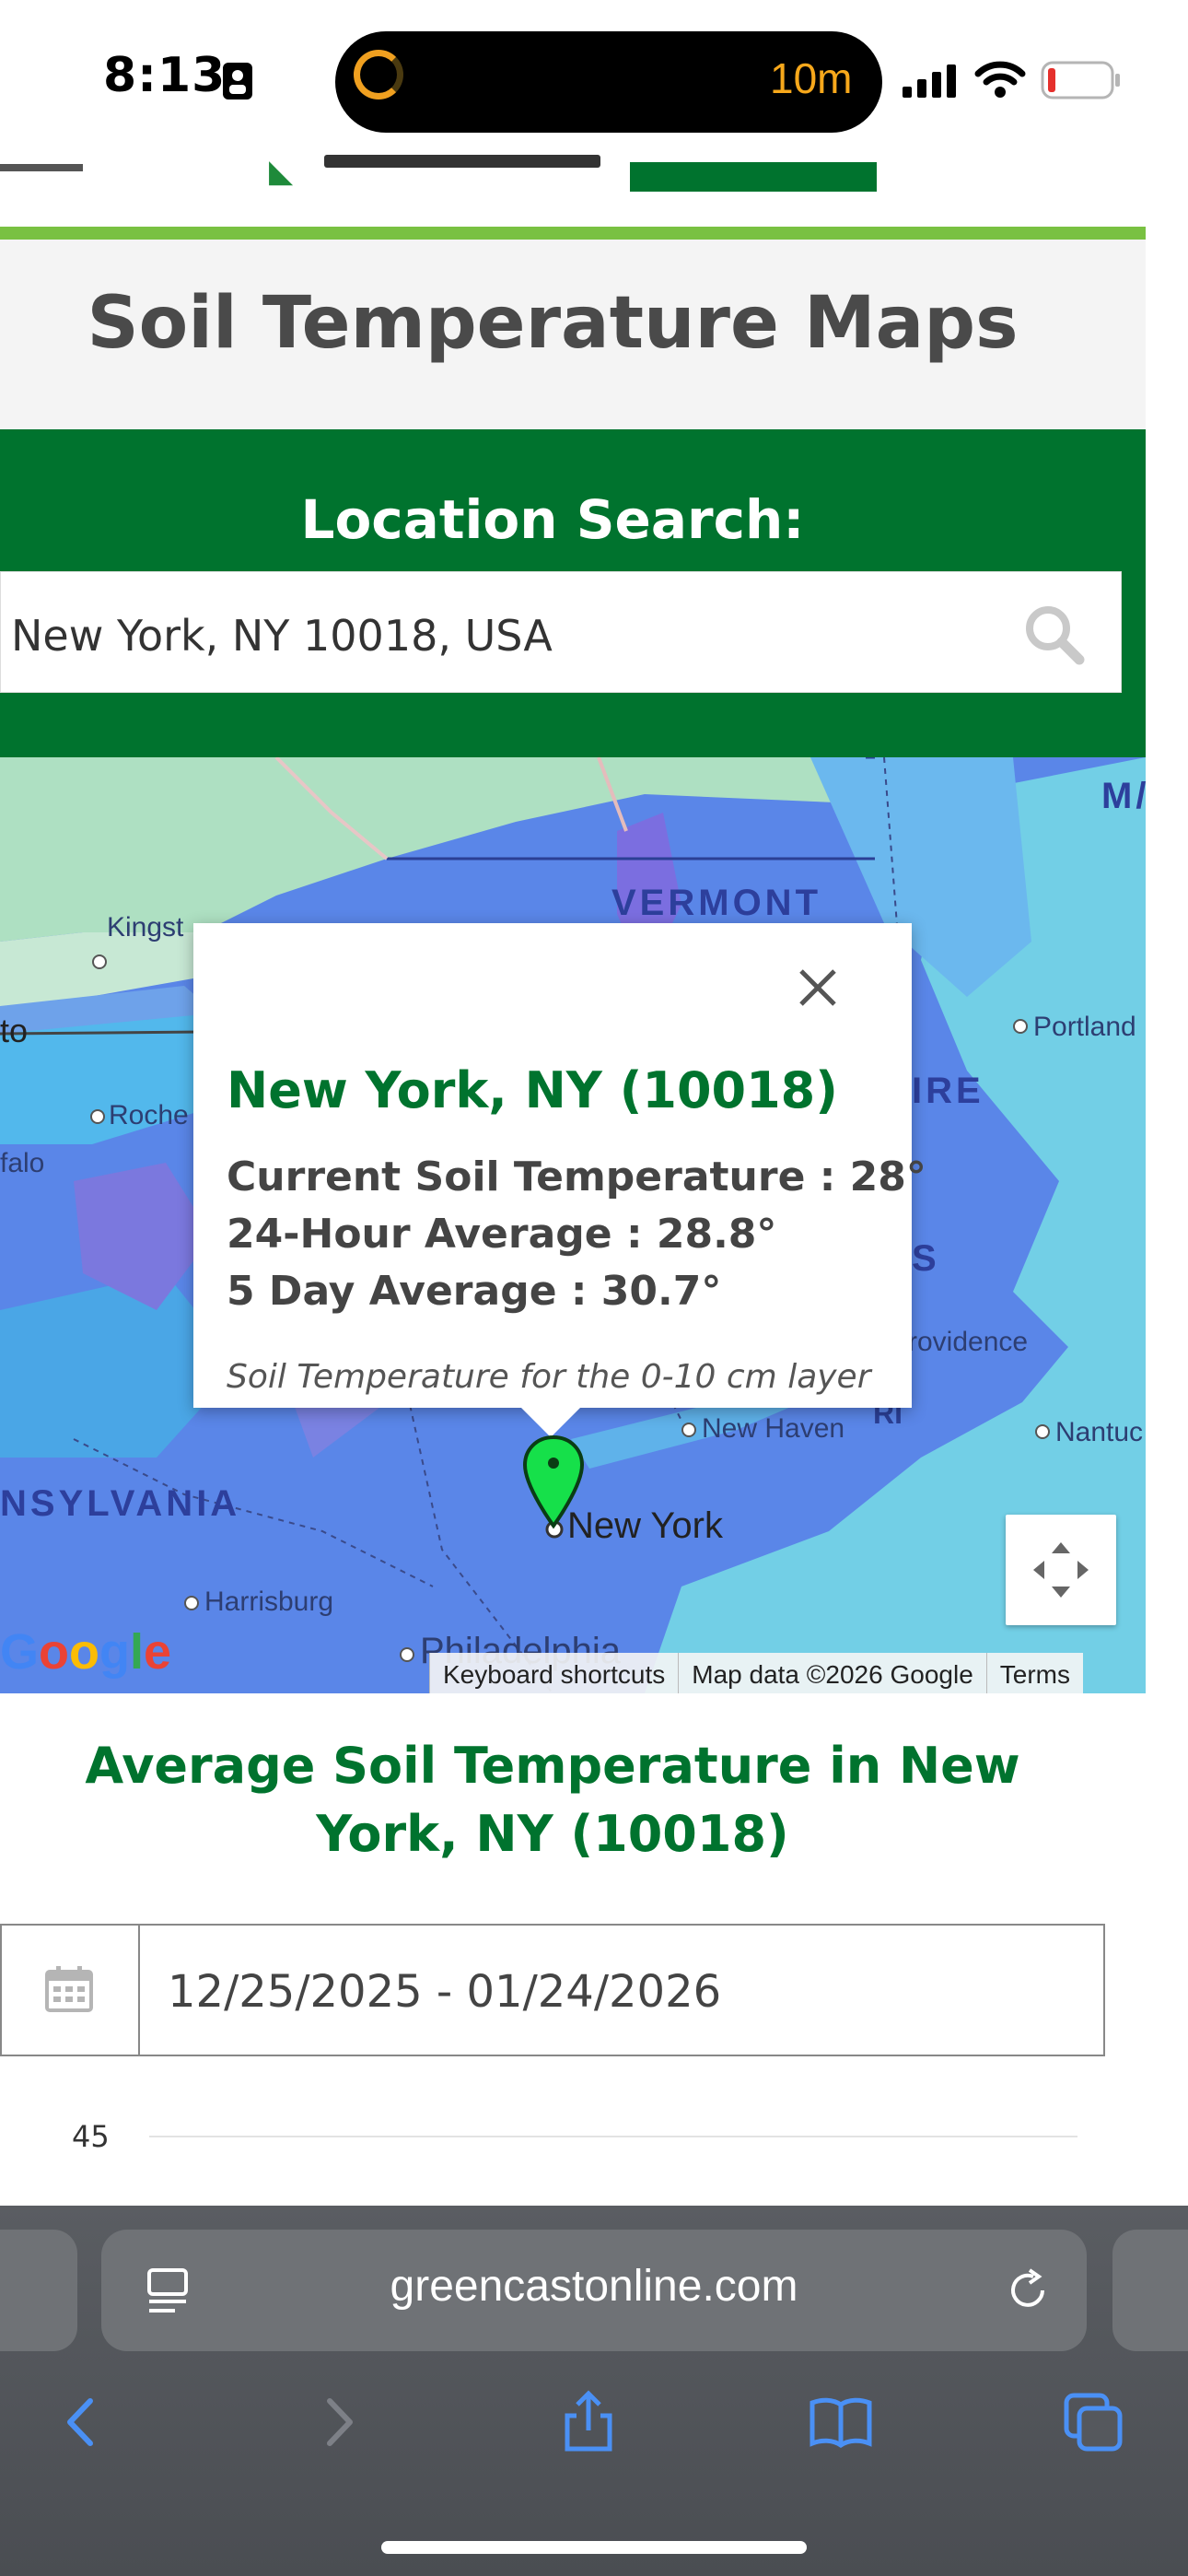 Image resolution: width=1188 pixels, height=2576 pixels. I want to click on chart-gridline, so click(613, 2136).